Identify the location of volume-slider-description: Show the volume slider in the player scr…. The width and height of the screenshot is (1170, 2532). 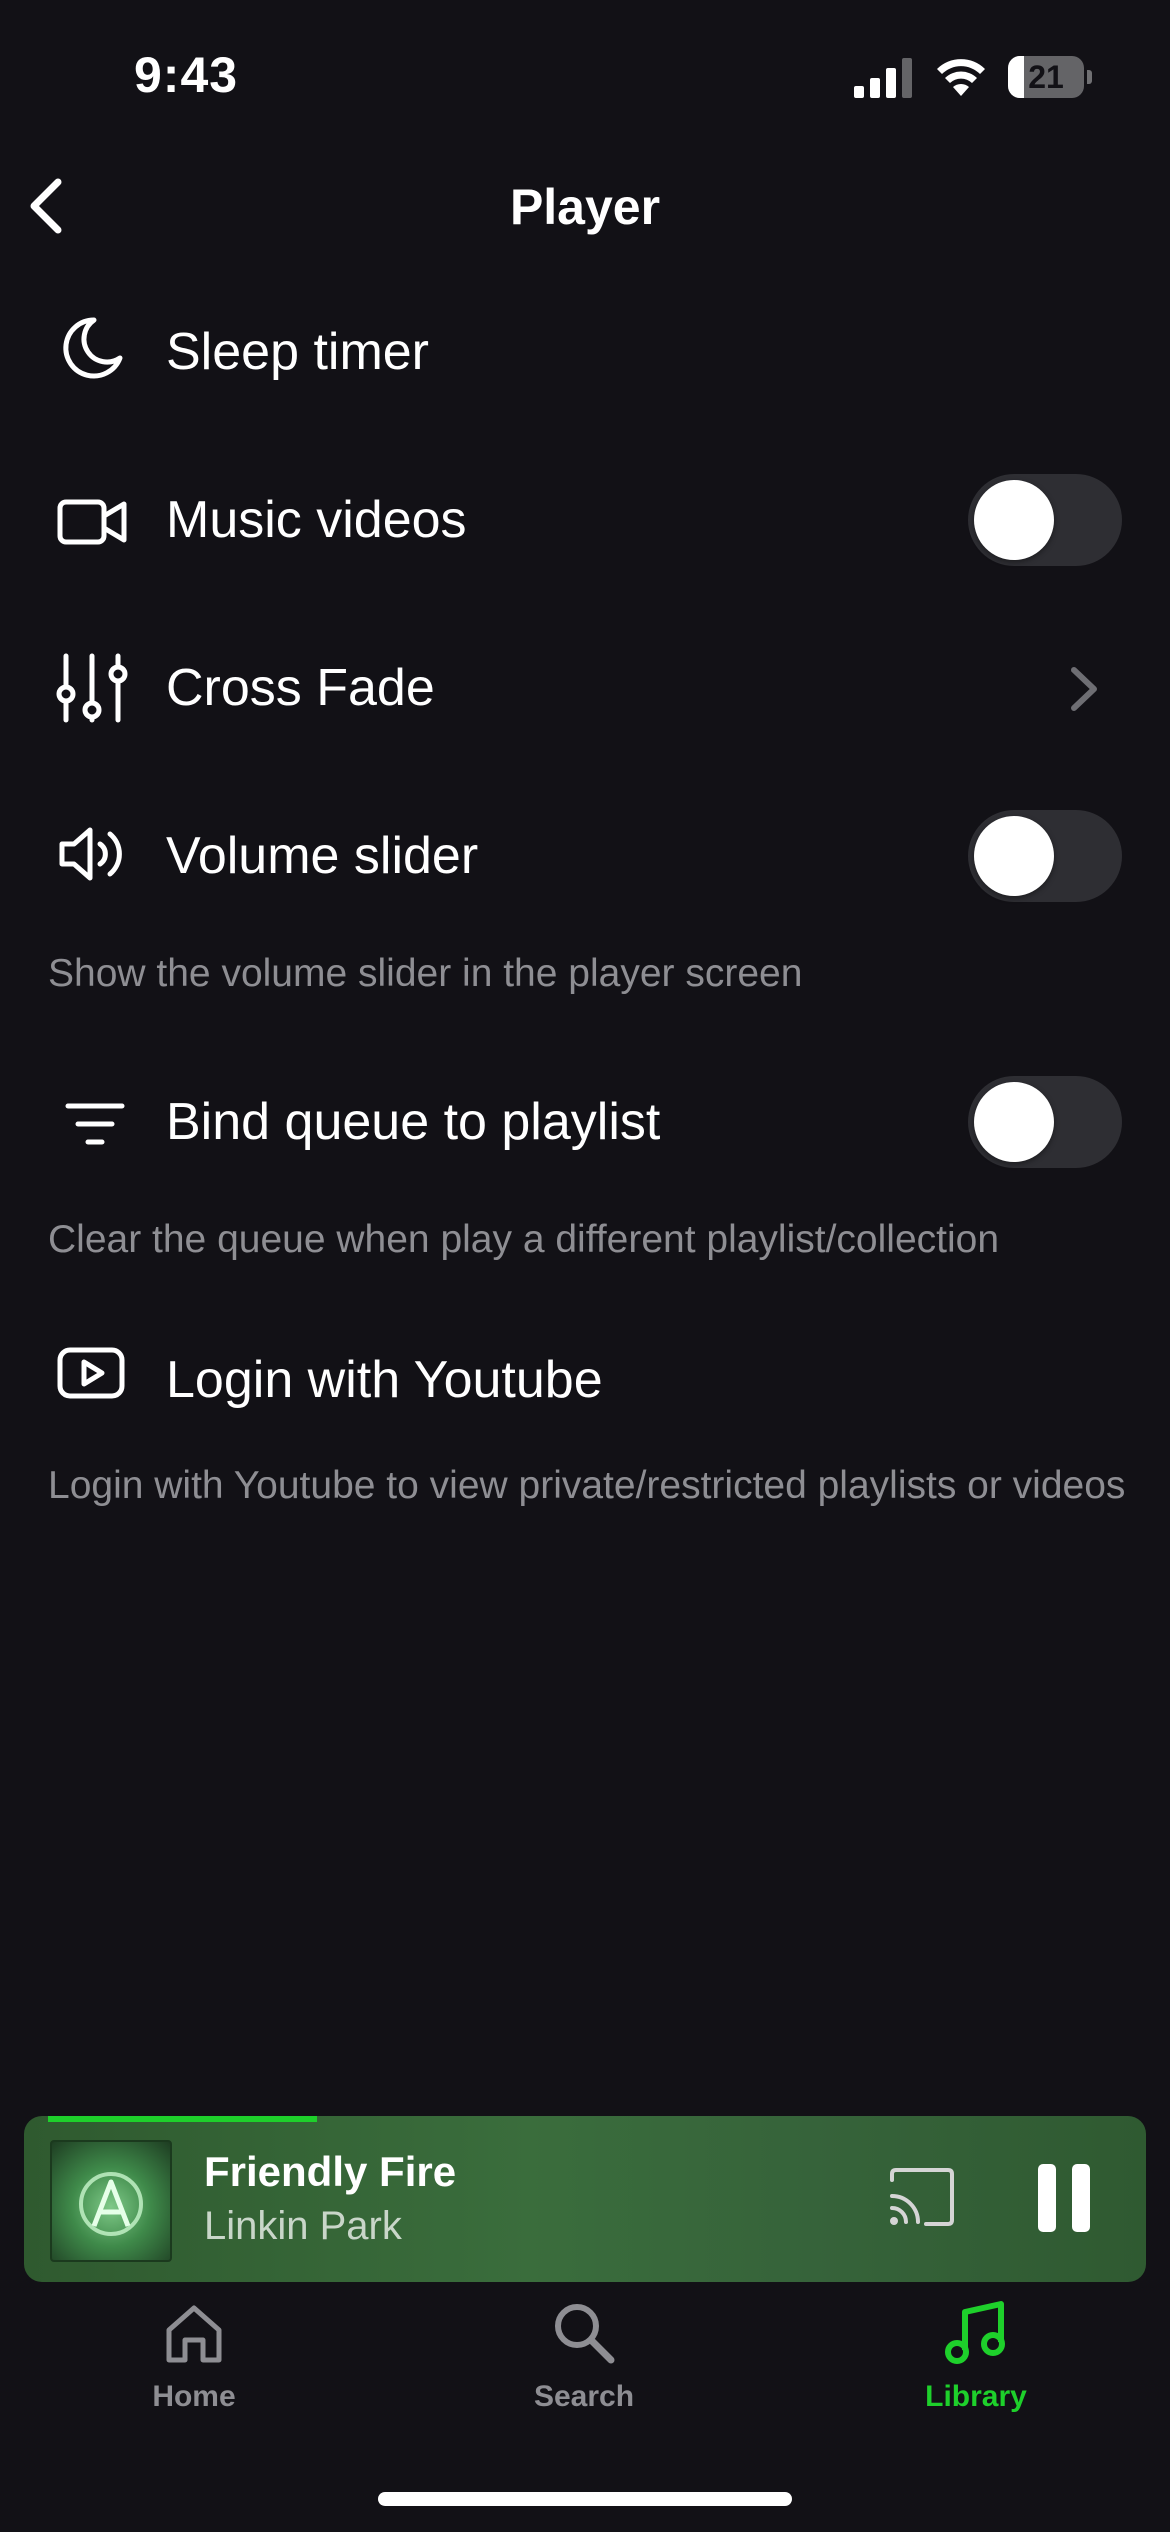
(425, 973).